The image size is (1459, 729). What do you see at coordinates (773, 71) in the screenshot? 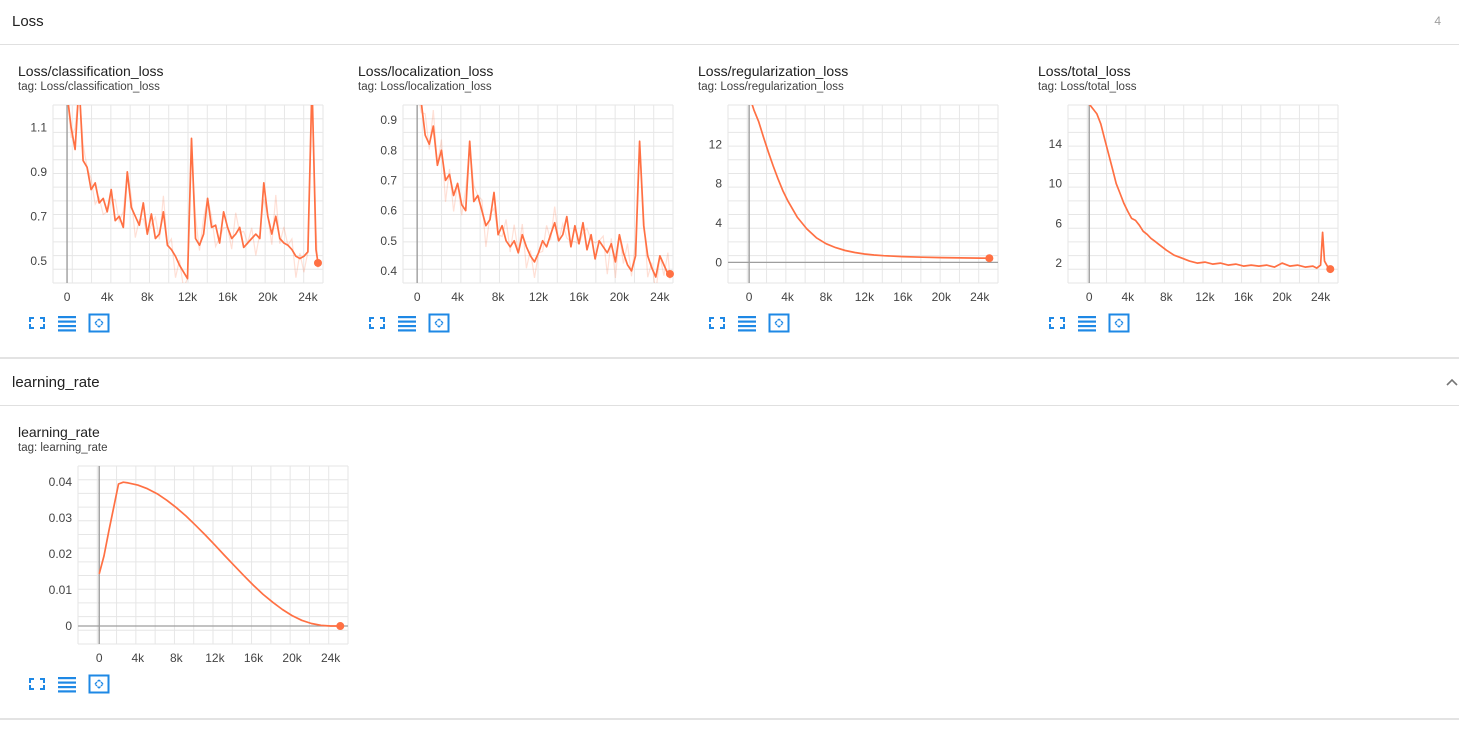
I see `chart-title: Loss/regularization_loss` at bounding box center [773, 71].